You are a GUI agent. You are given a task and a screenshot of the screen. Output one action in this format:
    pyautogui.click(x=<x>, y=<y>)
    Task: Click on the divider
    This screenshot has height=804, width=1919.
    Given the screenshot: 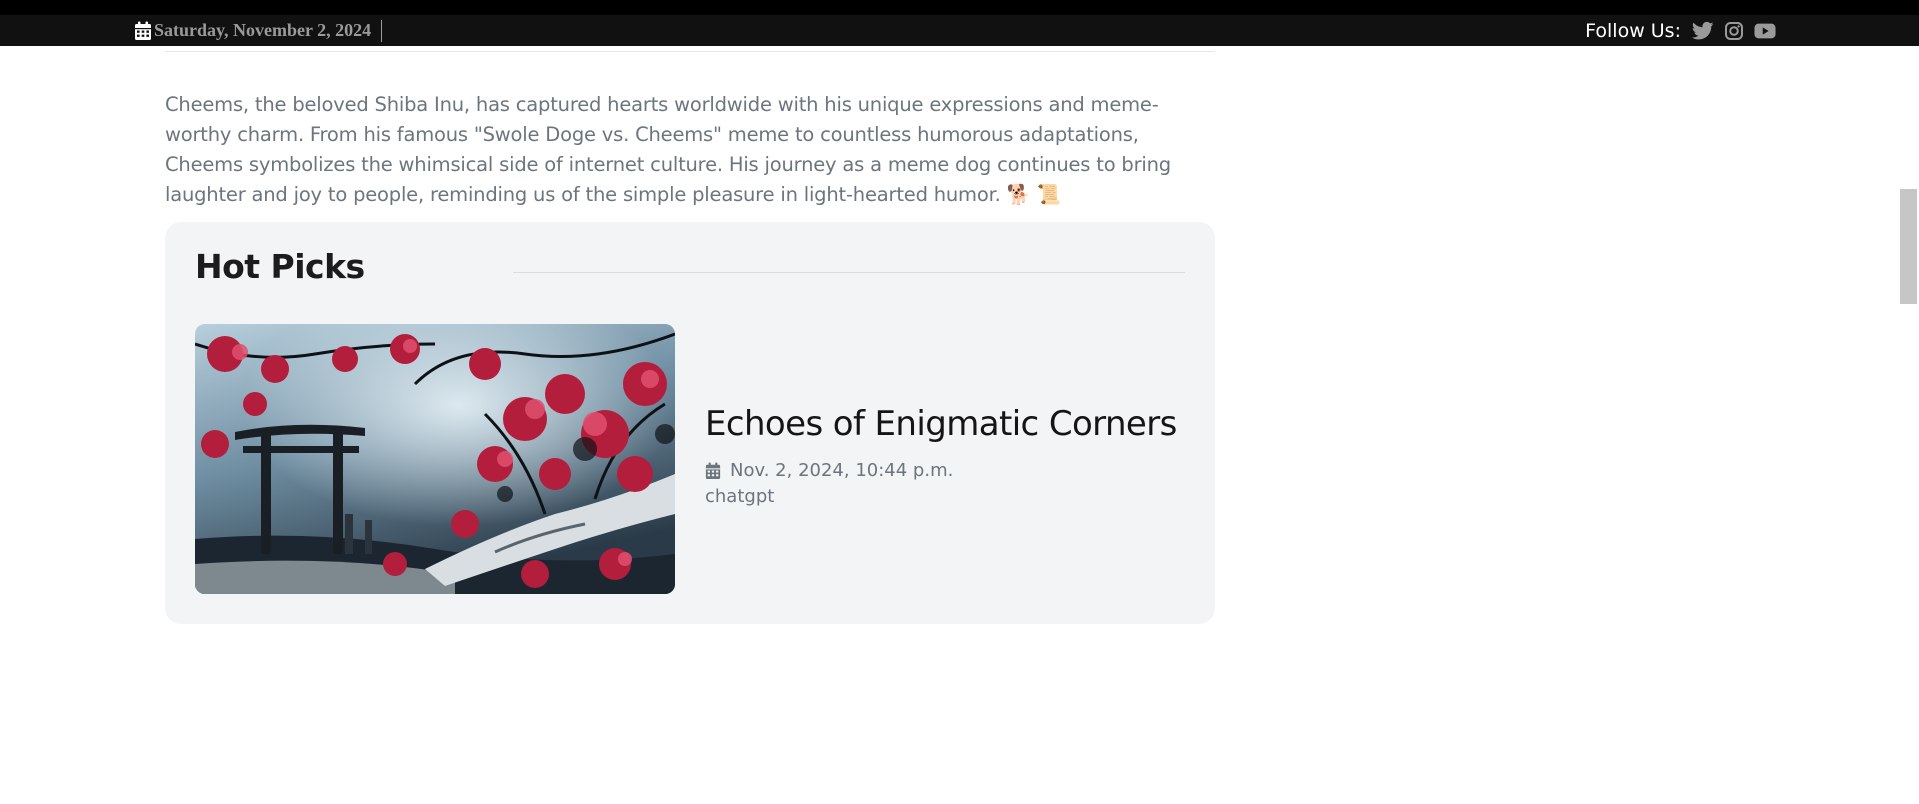 What is the action you would take?
    pyautogui.click(x=382, y=30)
    